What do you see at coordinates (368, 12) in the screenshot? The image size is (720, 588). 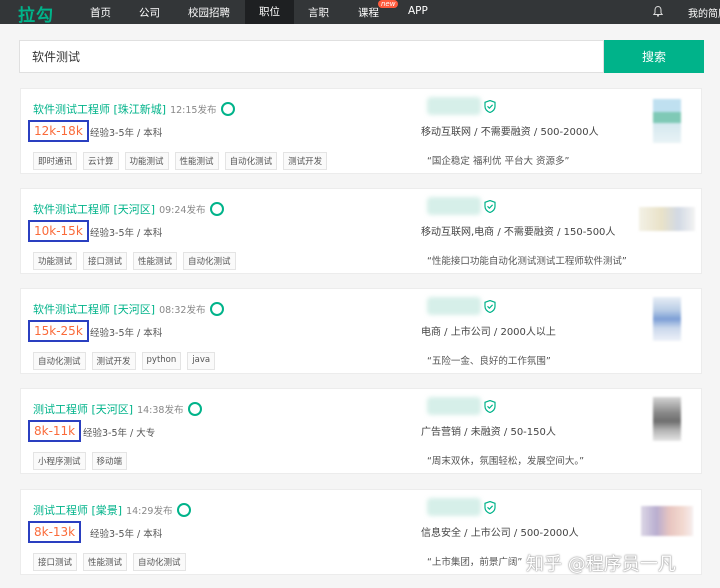 I see `nav-item-courses: 课程` at bounding box center [368, 12].